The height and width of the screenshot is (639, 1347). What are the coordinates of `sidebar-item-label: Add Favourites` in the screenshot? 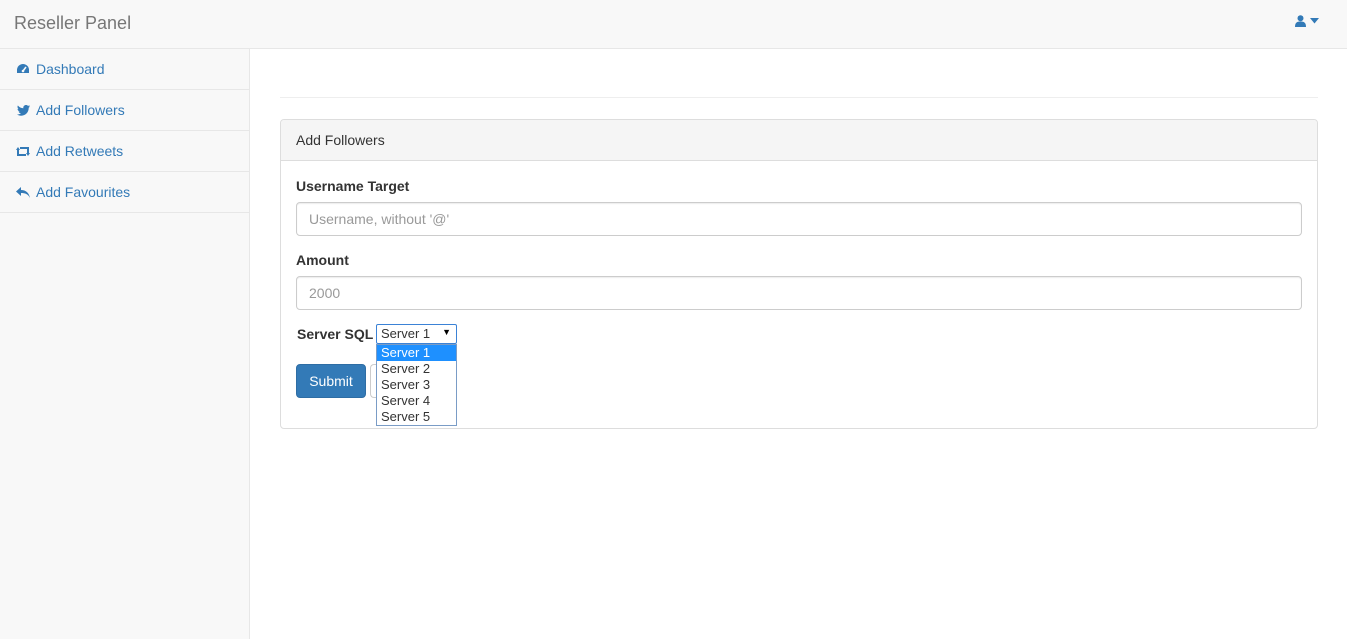 It's located at (83, 192).